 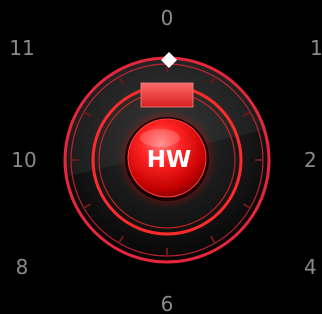 I want to click on scale-label-6: 6, so click(x=167, y=303).